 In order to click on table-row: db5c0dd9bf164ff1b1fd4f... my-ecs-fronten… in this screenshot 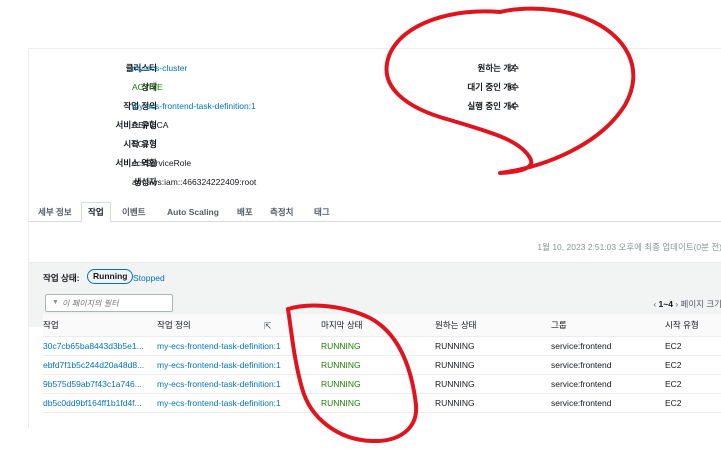, I will do `click(382, 403)`.